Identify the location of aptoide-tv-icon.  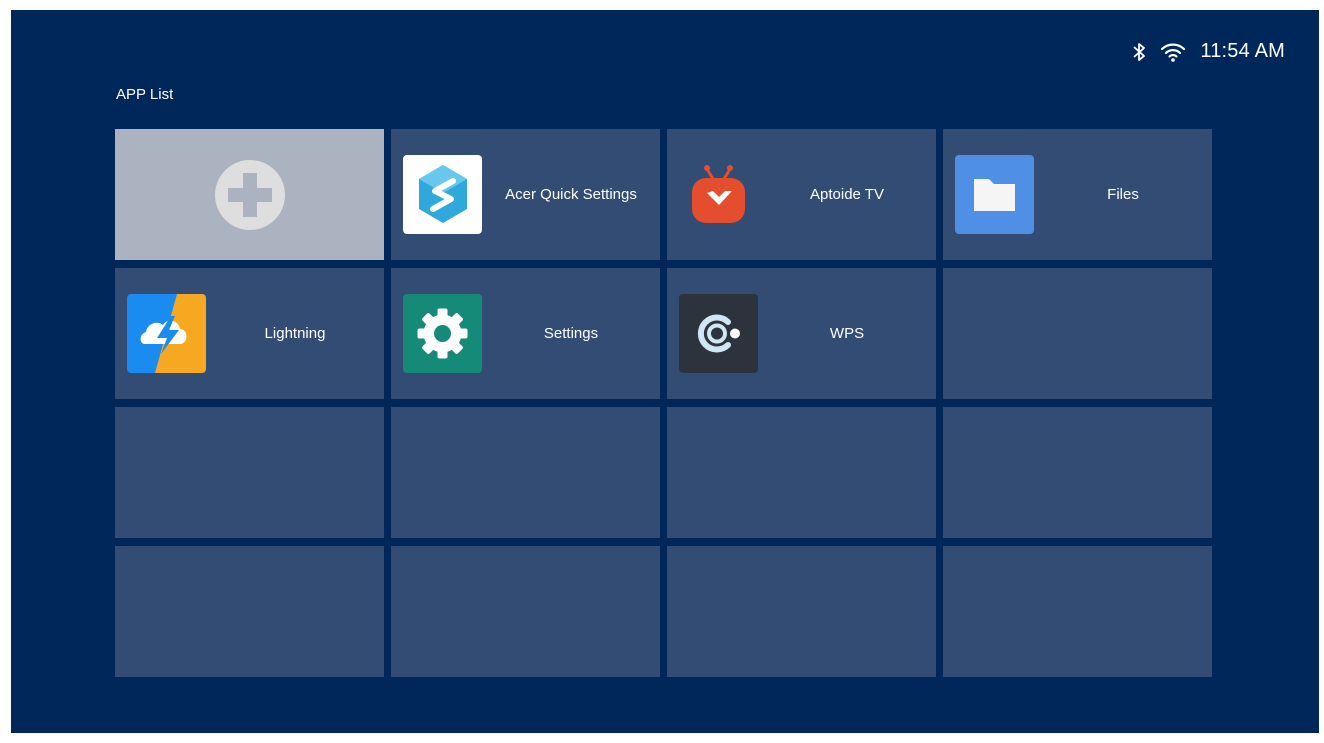
(718, 194).